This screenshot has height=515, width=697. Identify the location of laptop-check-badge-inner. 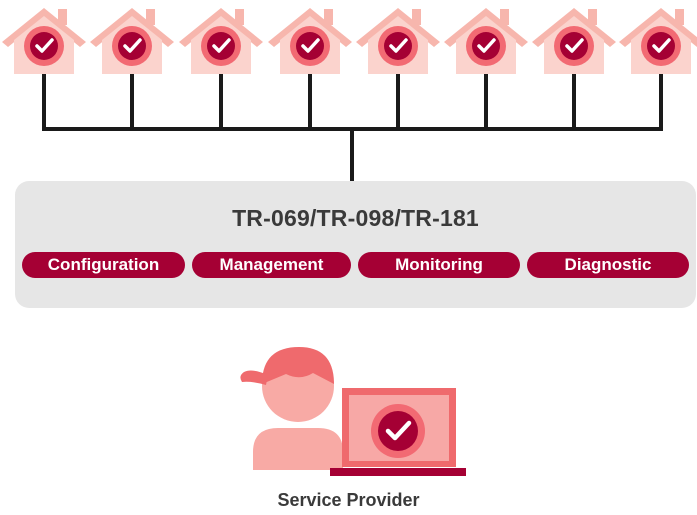
(398, 431).